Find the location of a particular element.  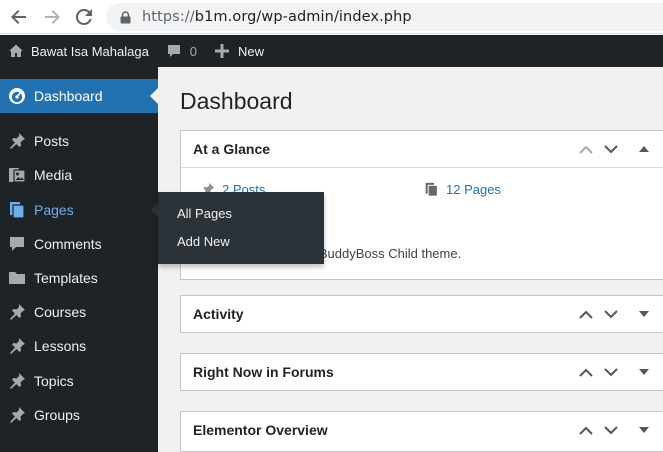

comment-icon is located at coordinates (17, 244).